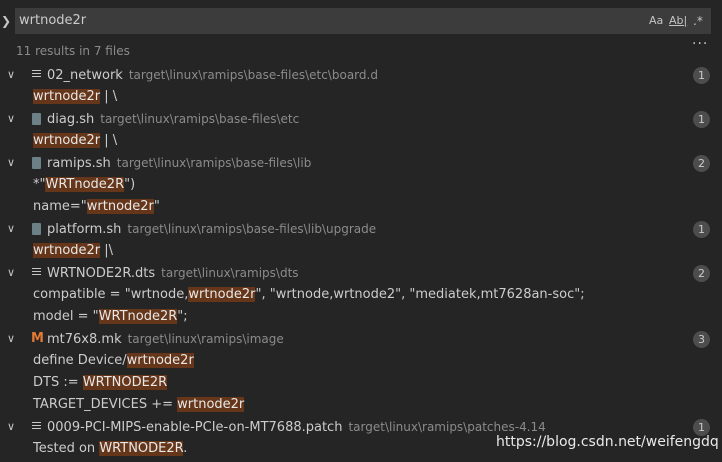 Image resolution: width=722 pixels, height=462 pixels. I want to click on match-text: model = "WRTnode2R";, so click(110, 317).